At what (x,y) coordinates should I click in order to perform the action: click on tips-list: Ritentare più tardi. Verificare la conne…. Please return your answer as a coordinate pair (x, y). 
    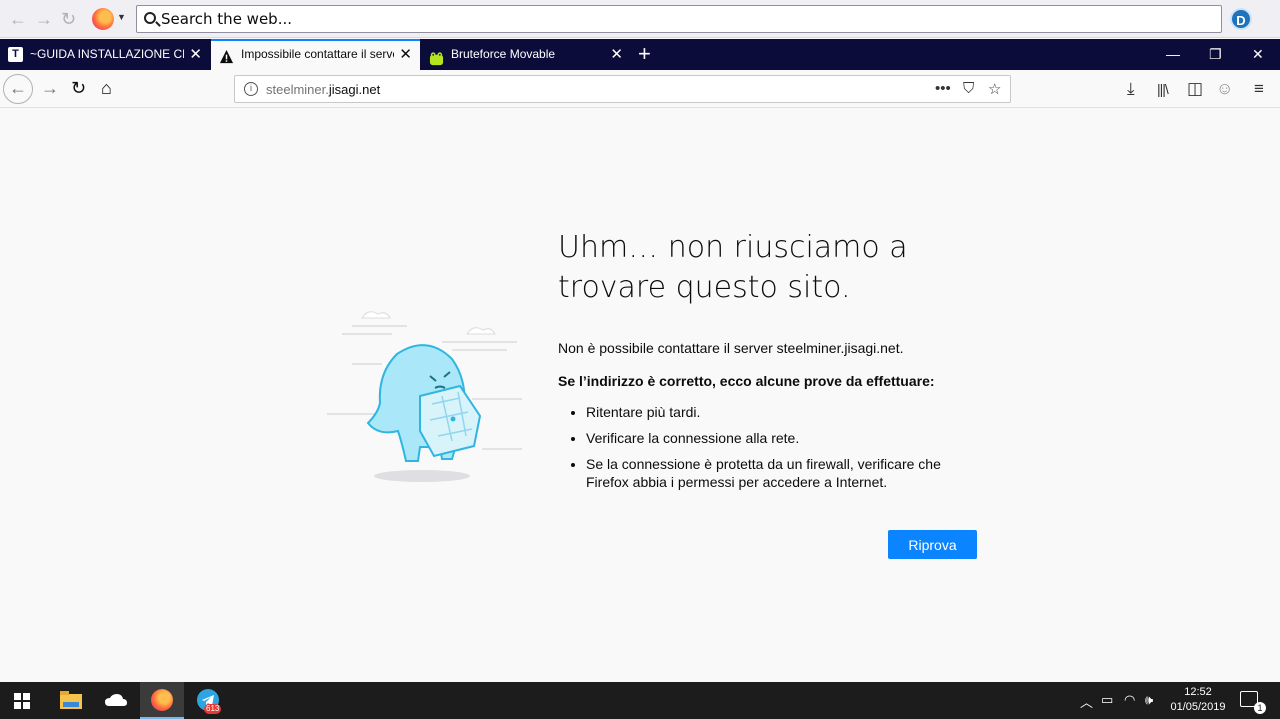
    Looking at the image, I should click on (768, 447).